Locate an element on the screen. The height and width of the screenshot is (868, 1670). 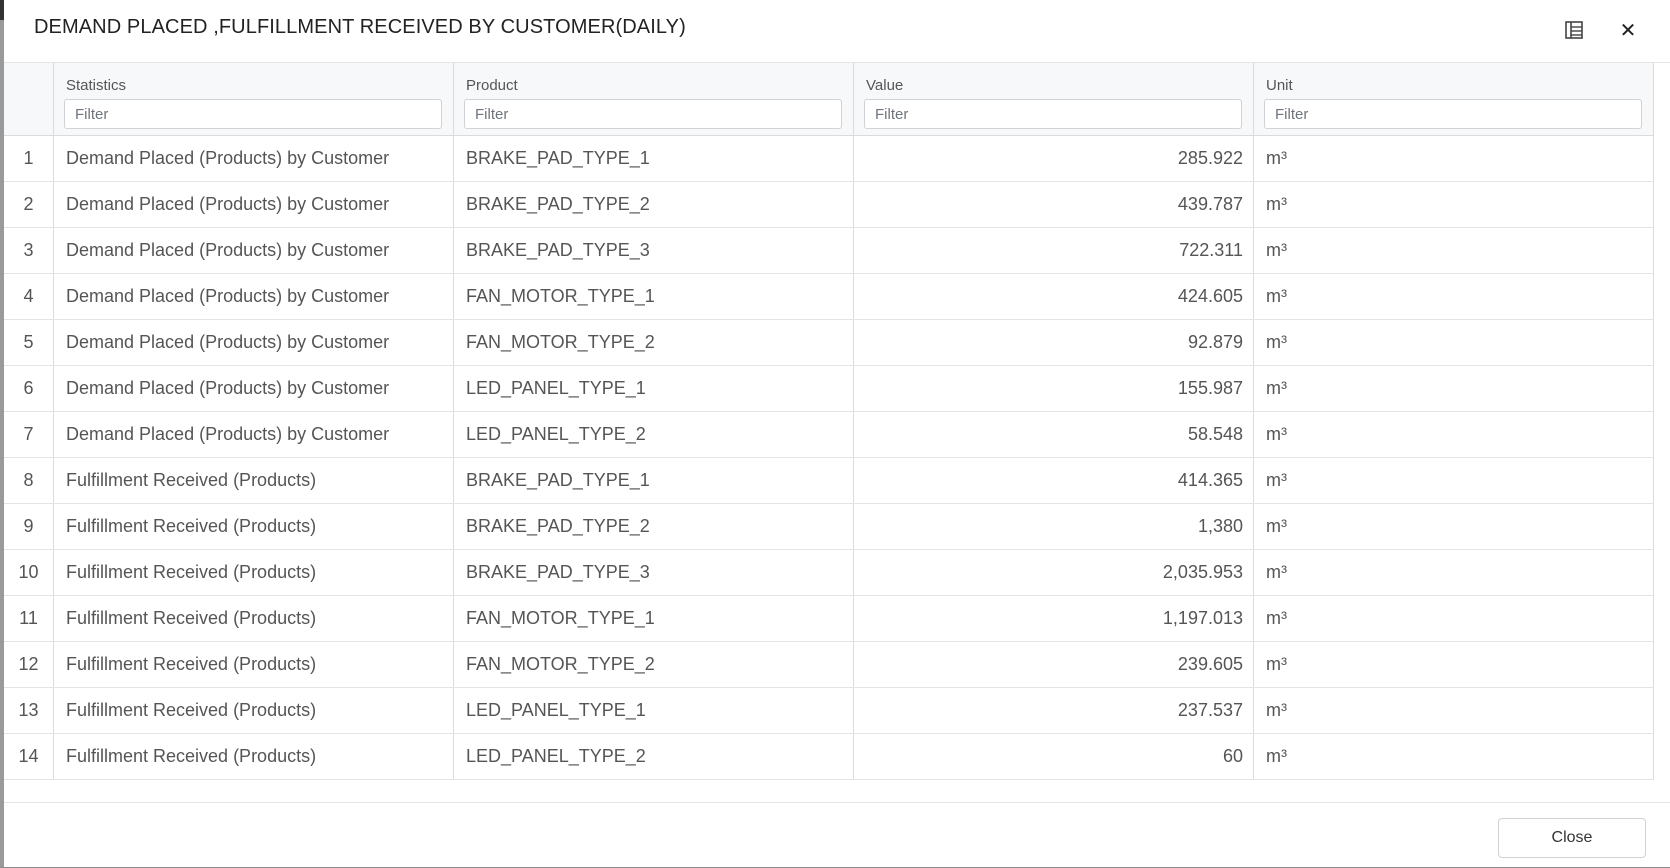
row-index: 12 is located at coordinates (29, 664).